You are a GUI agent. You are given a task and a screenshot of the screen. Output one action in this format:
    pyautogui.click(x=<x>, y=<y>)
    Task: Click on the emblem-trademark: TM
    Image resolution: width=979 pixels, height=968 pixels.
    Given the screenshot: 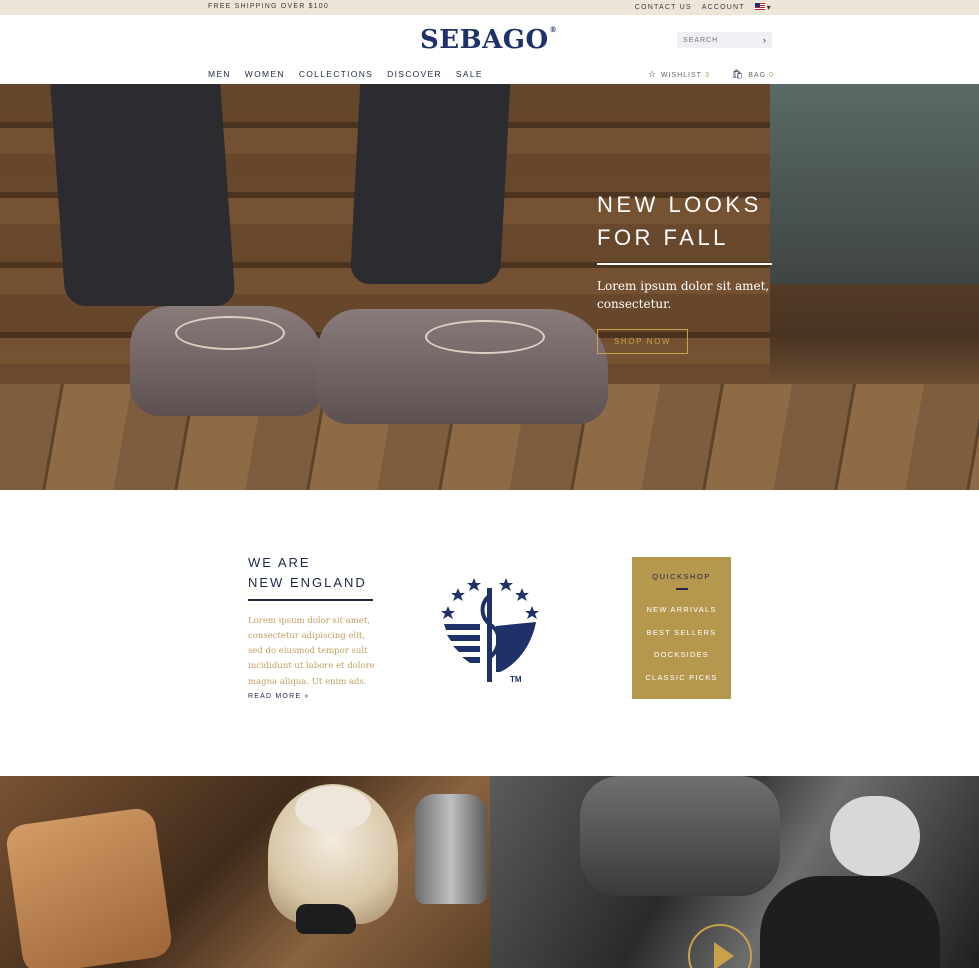 What is the action you would take?
    pyautogui.click(x=516, y=679)
    